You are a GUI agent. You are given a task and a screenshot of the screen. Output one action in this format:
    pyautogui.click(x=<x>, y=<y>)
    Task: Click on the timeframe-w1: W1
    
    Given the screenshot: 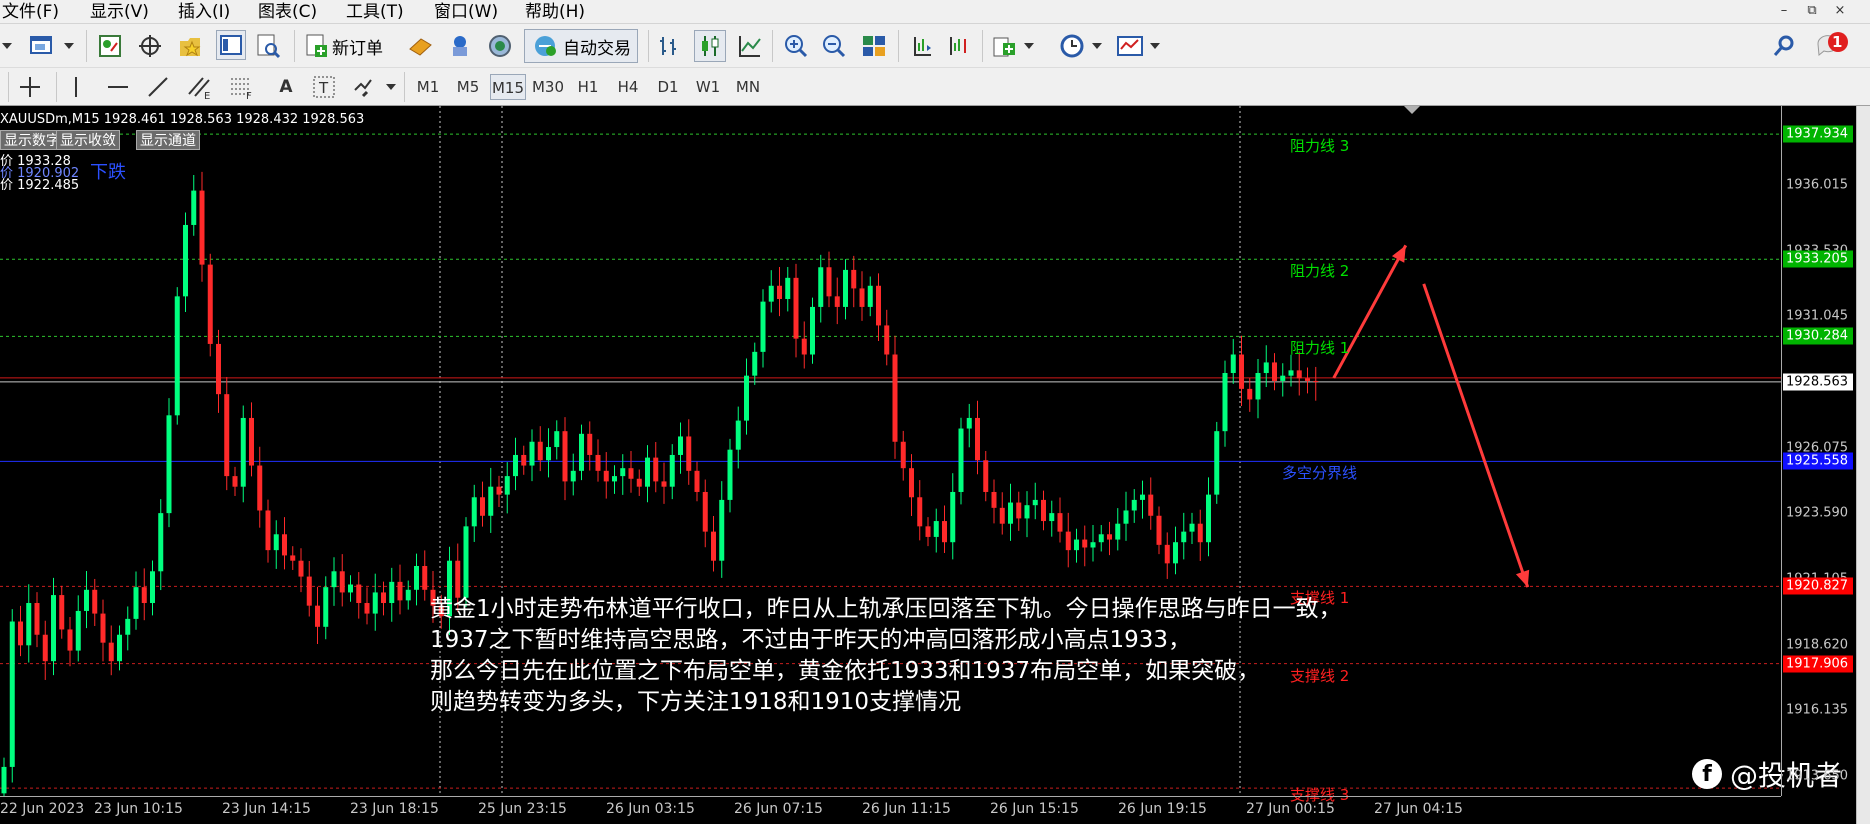 What is the action you would take?
    pyautogui.click(x=708, y=87)
    